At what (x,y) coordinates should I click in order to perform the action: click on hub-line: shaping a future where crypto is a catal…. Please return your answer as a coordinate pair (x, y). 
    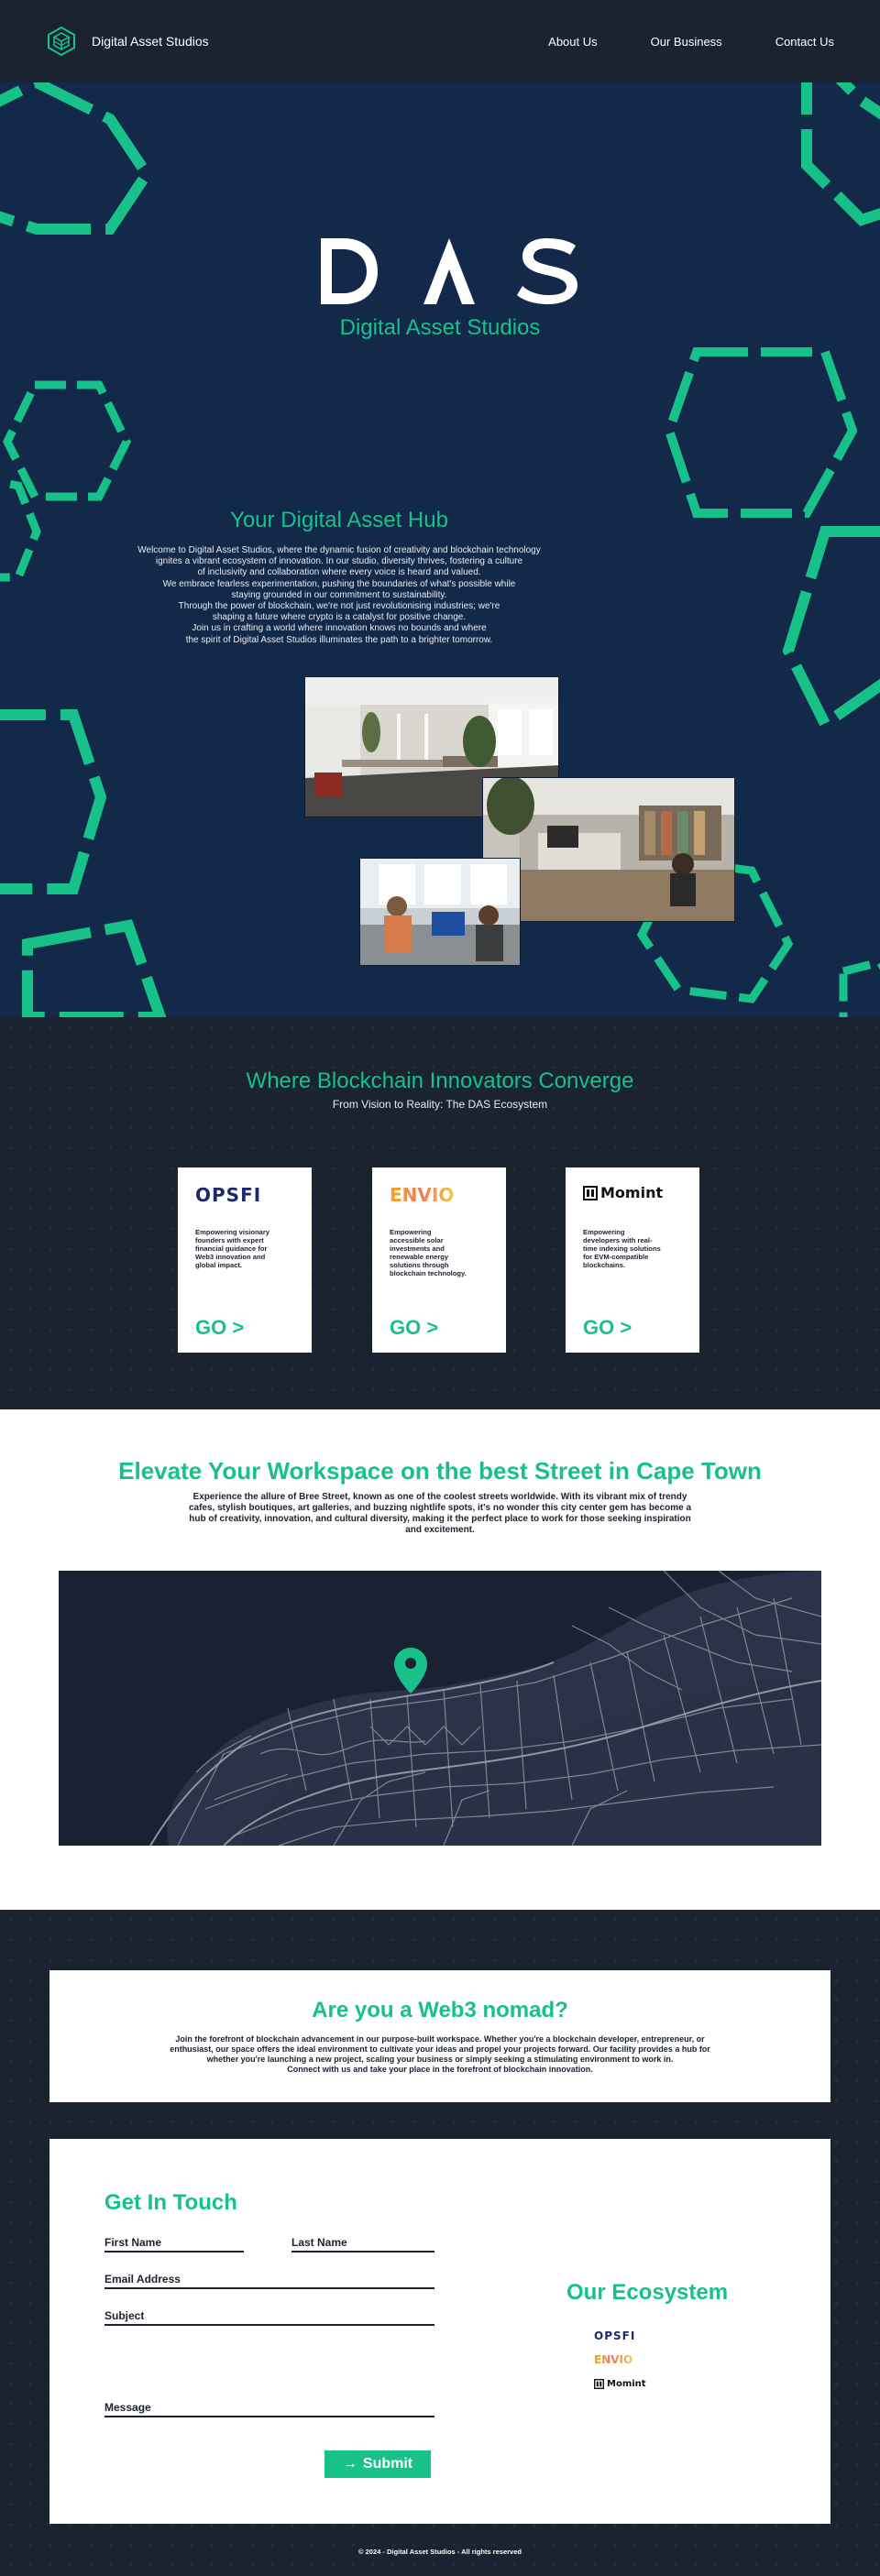
    Looking at the image, I should click on (339, 617).